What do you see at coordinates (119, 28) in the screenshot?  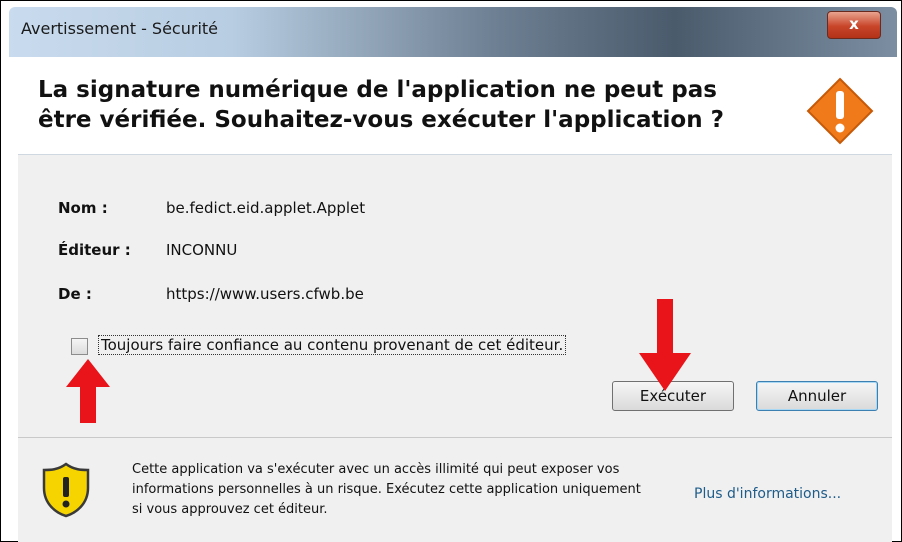 I see `window-title: Avertissement - Sécurité` at bounding box center [119, 28].